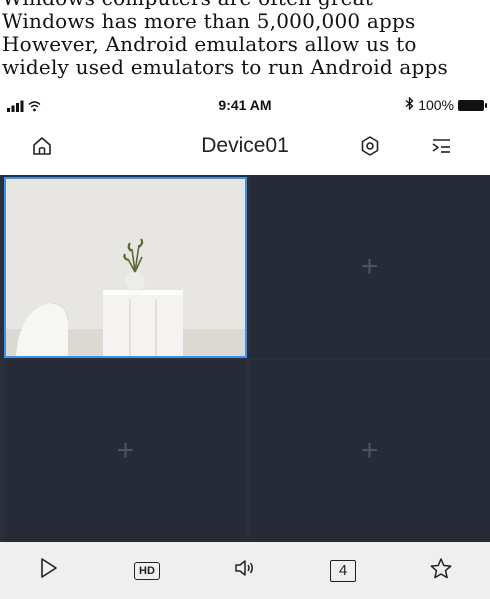 This screenshot has height=599, width=490. Describe the element at coordinates (436, 105) in the screenshot. I see `battery-percent: 100%` at that location.